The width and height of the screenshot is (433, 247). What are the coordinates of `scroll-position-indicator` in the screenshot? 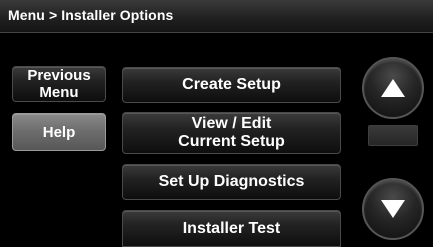 It's located at (393, 135).